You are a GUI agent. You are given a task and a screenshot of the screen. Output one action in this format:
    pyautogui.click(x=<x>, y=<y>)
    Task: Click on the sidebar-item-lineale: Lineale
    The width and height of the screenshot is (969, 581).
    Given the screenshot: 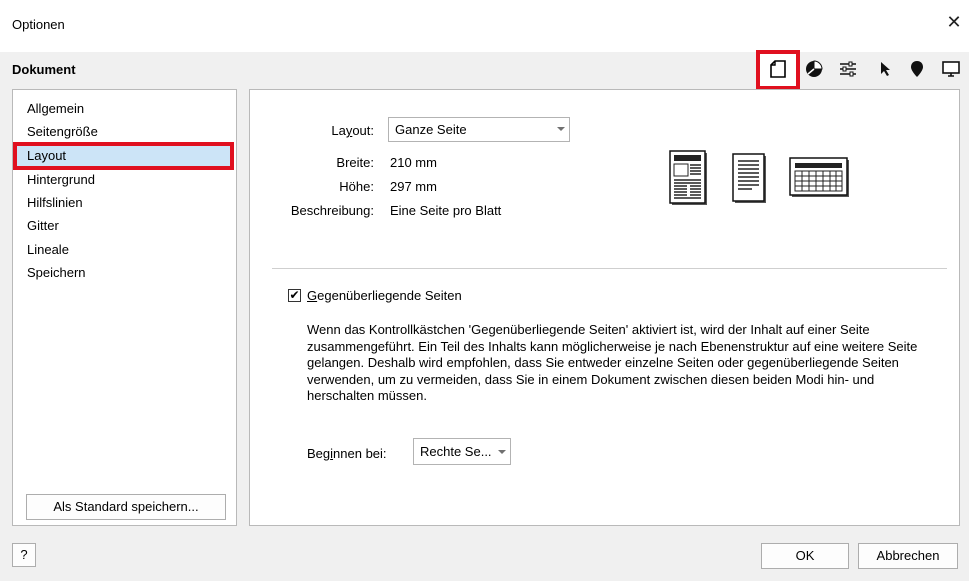 What is the action you would take?
    pyautogui.click(x=124, y=250)
    